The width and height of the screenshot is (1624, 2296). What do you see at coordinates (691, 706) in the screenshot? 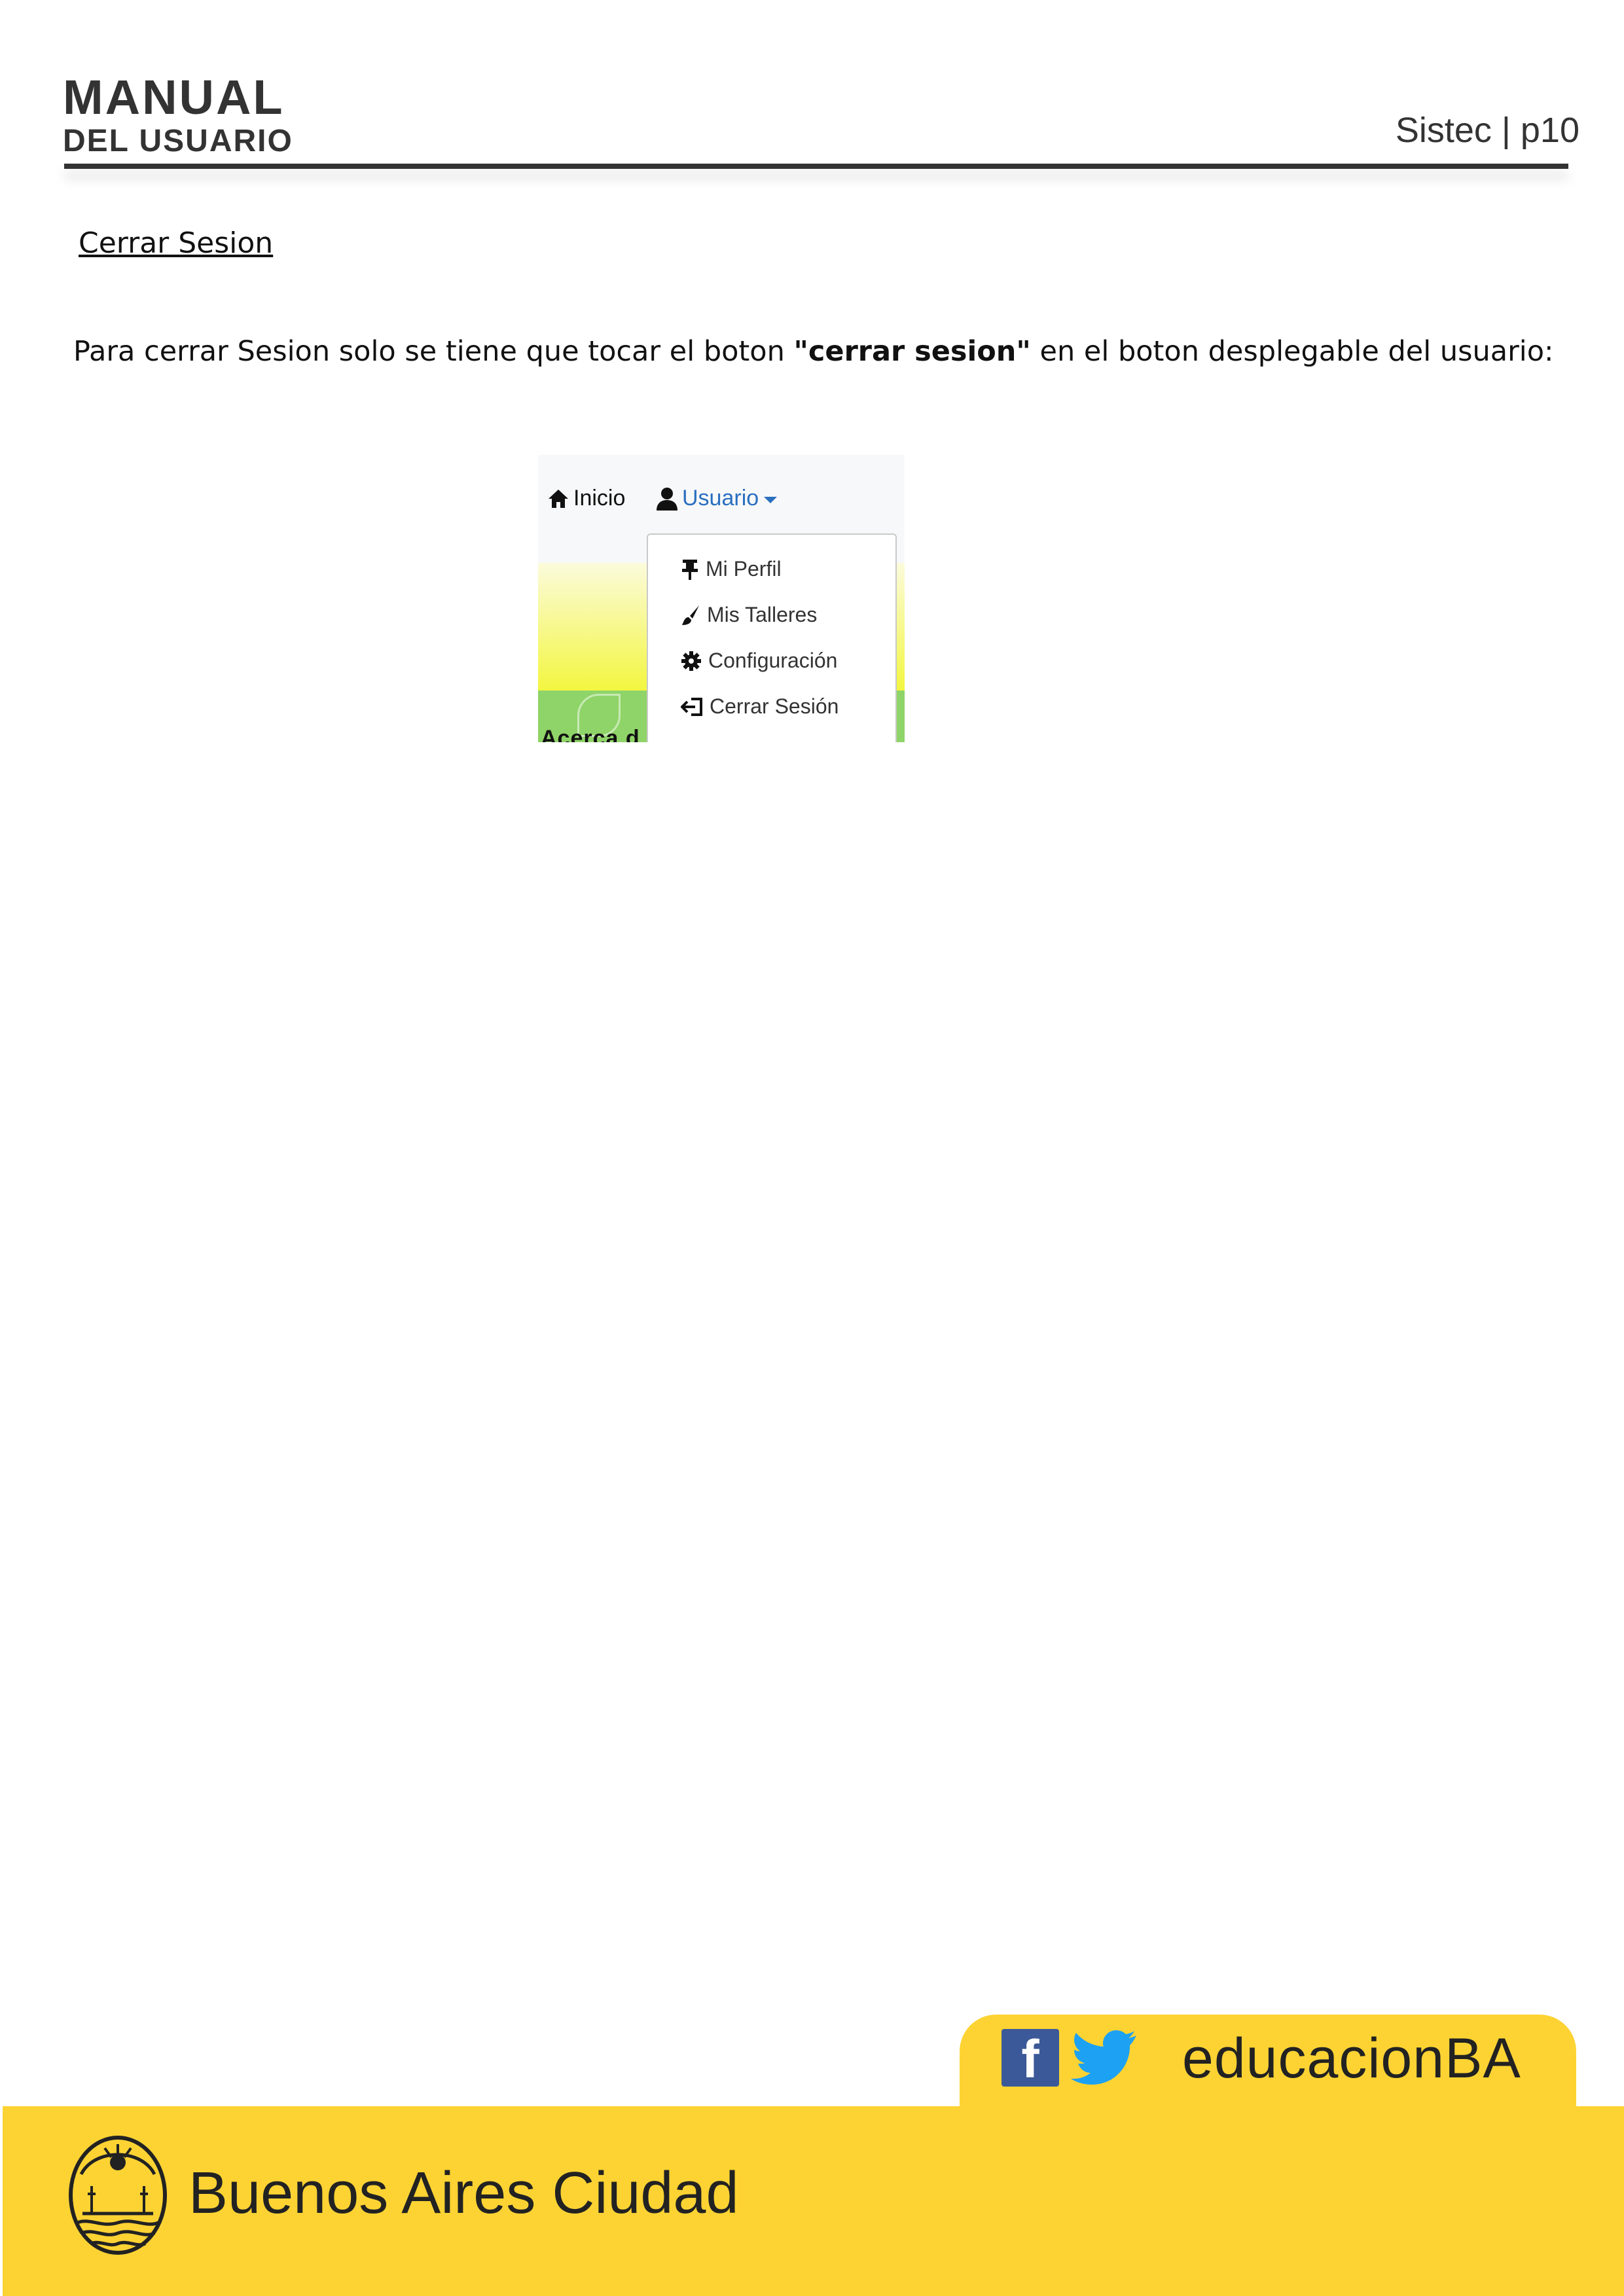
I see `sign-out-icon` at bounding box center [691, 706].